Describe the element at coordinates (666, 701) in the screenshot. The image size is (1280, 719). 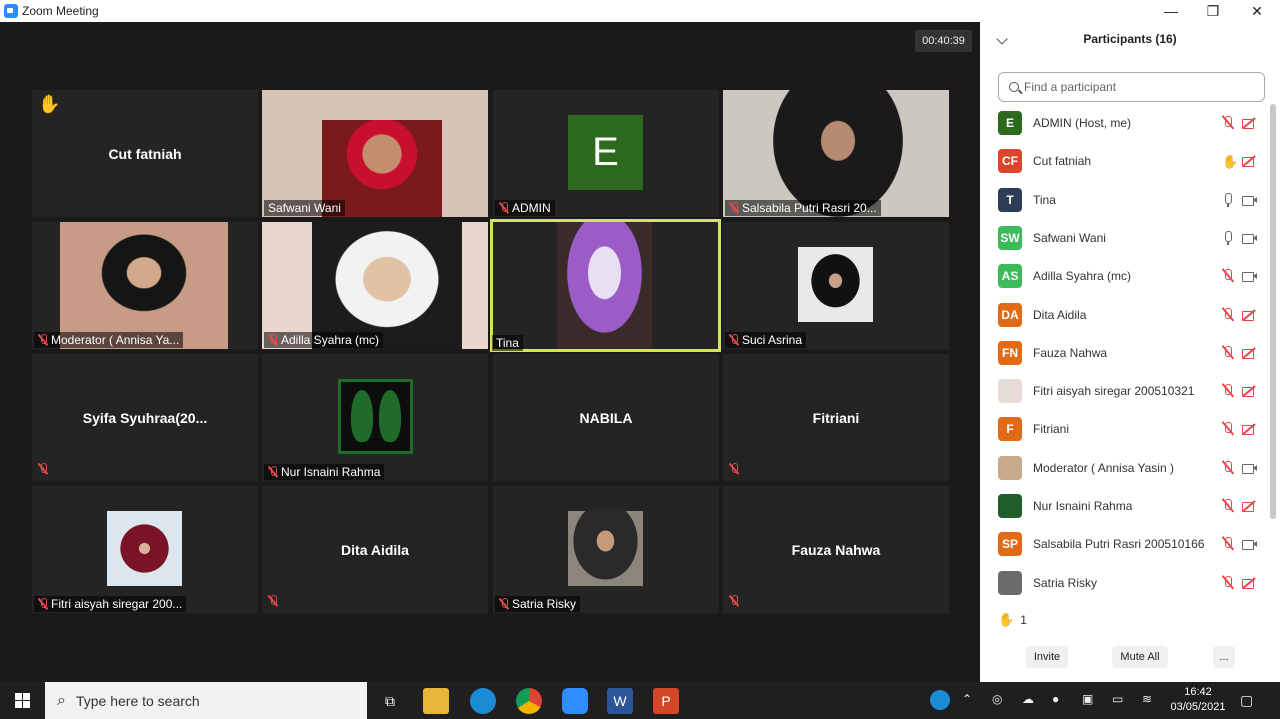
I see `powerpoint-icon: P` at that location.